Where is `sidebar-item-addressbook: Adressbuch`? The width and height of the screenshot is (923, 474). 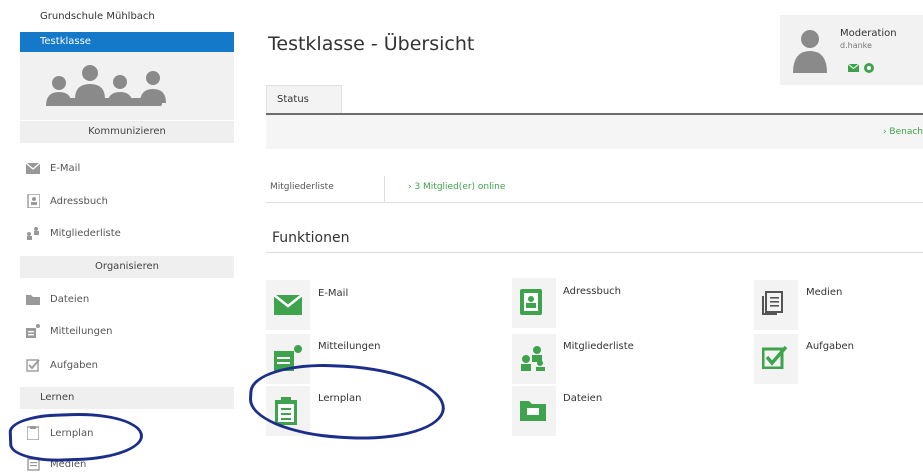
sidebar-item-addressbook: Adressbuch is located at coordinates (67, 201).